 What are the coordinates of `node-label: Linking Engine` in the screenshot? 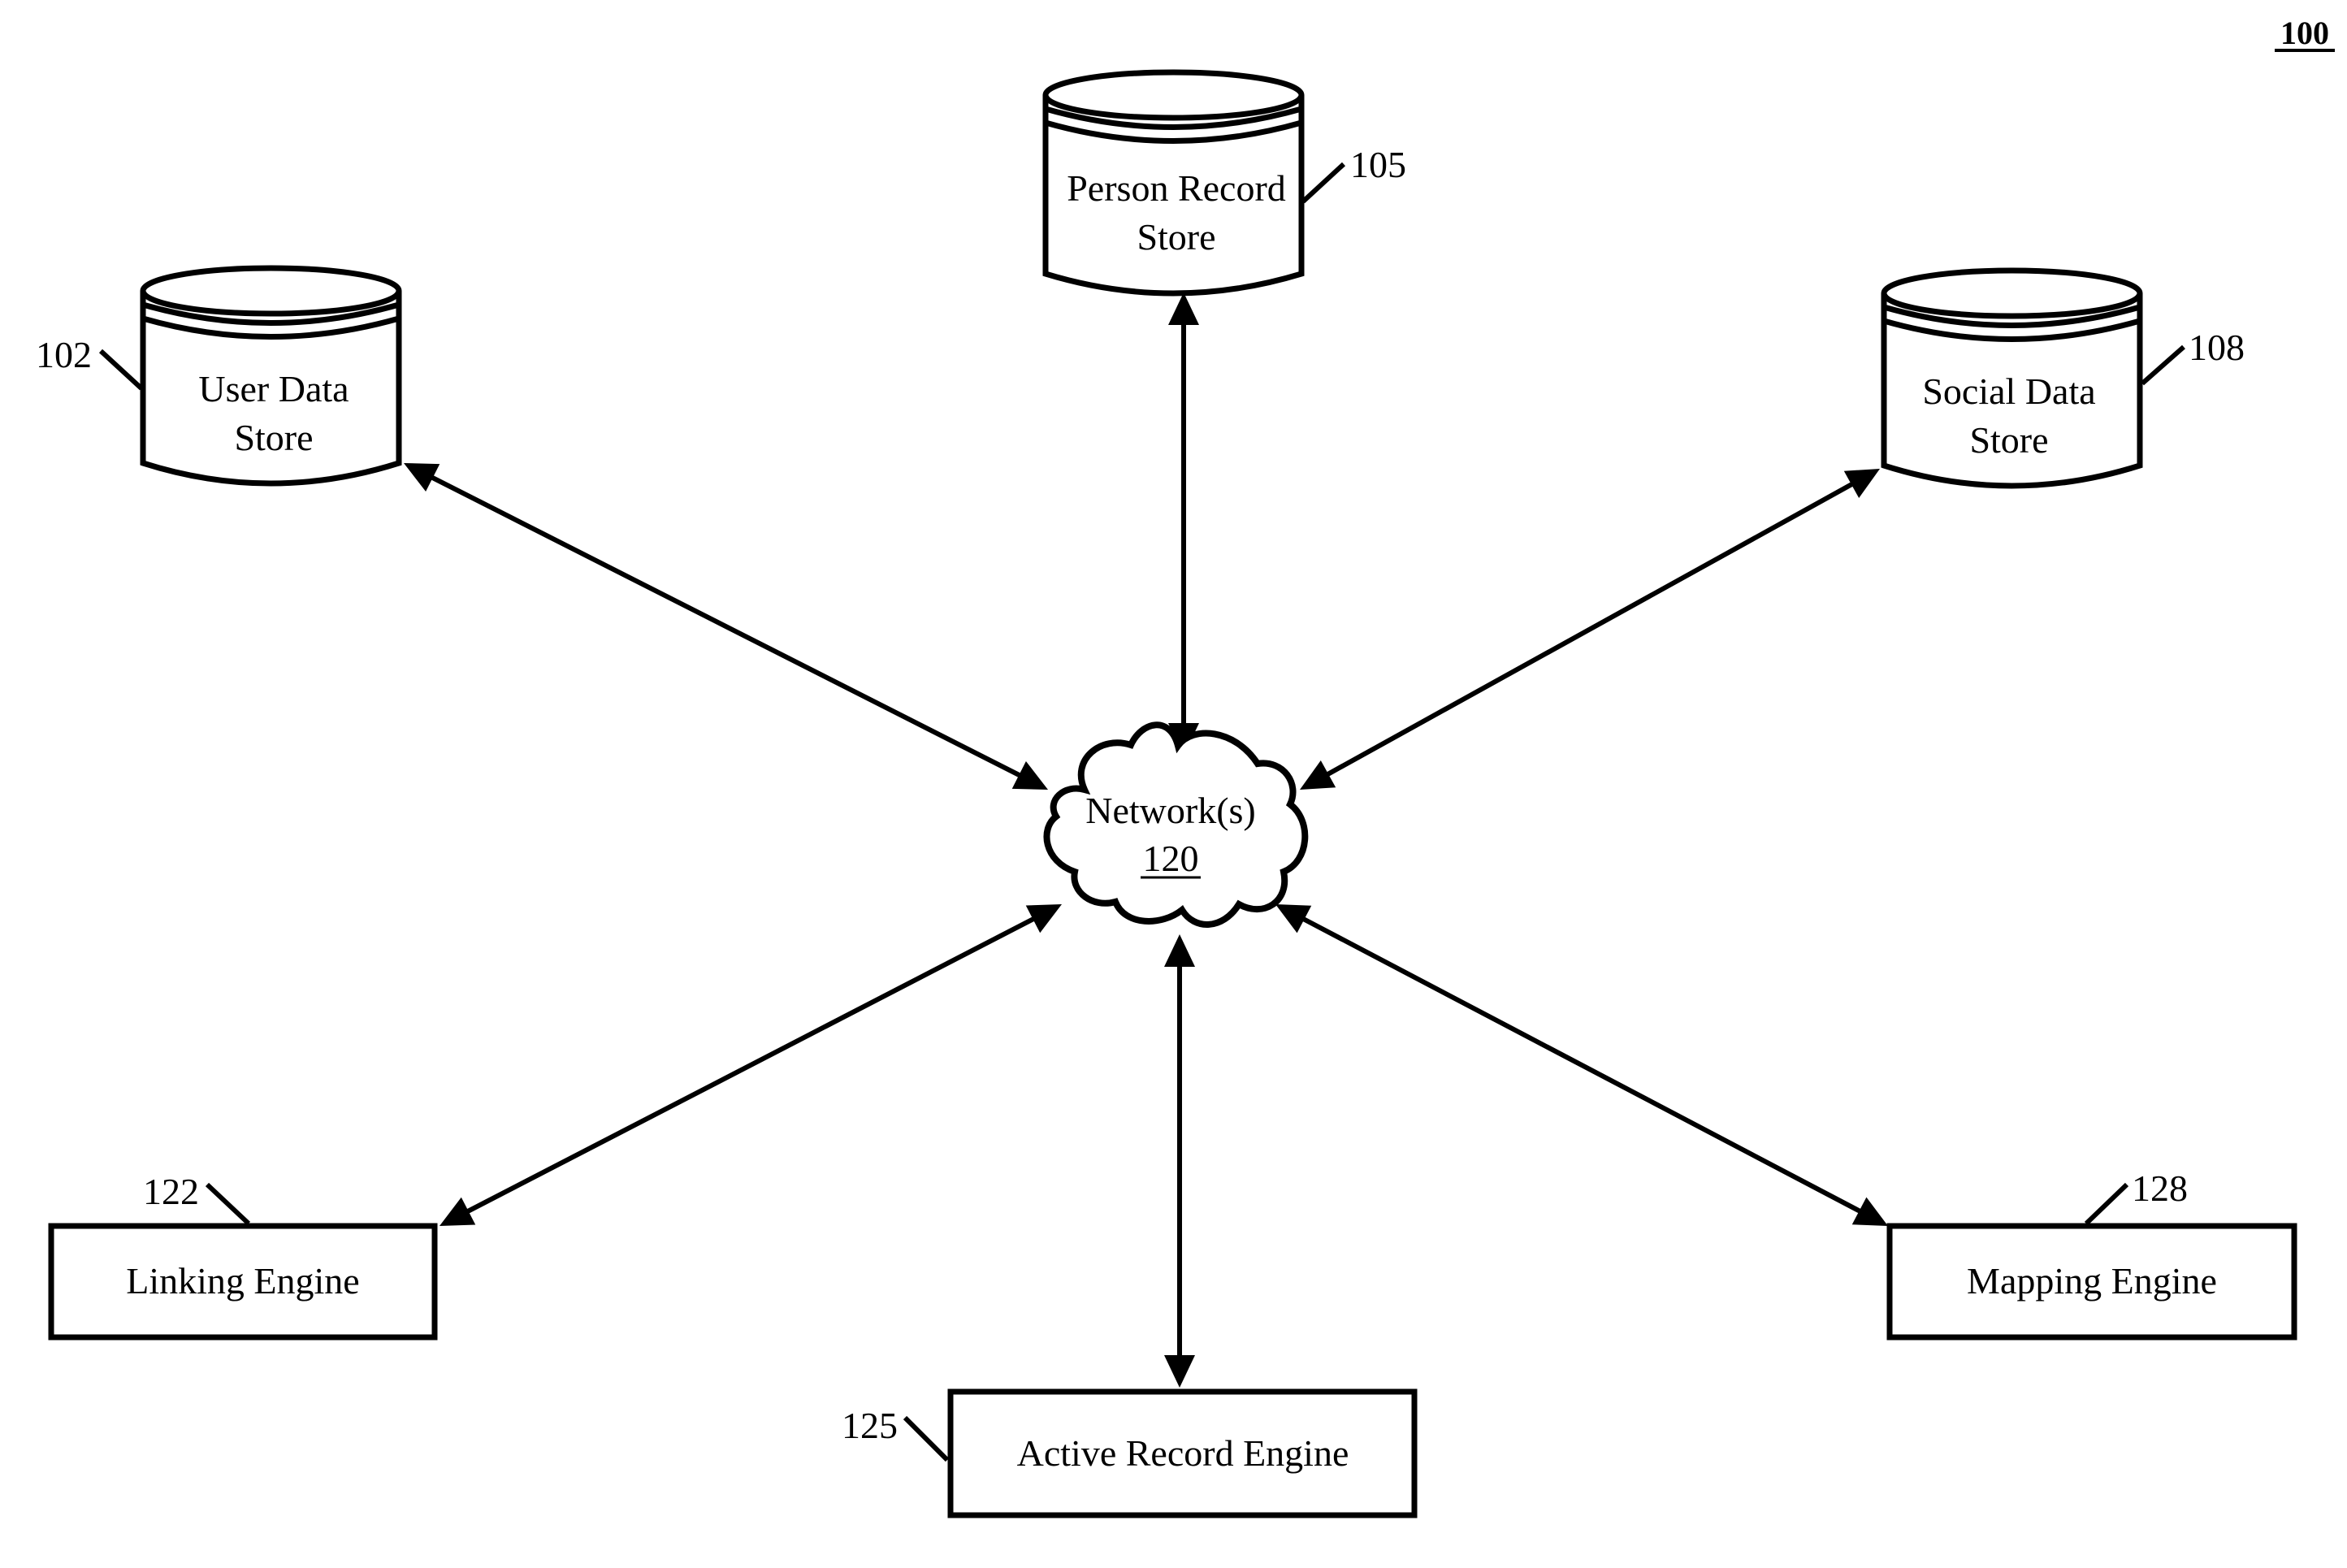 It's located at (242, 1281).